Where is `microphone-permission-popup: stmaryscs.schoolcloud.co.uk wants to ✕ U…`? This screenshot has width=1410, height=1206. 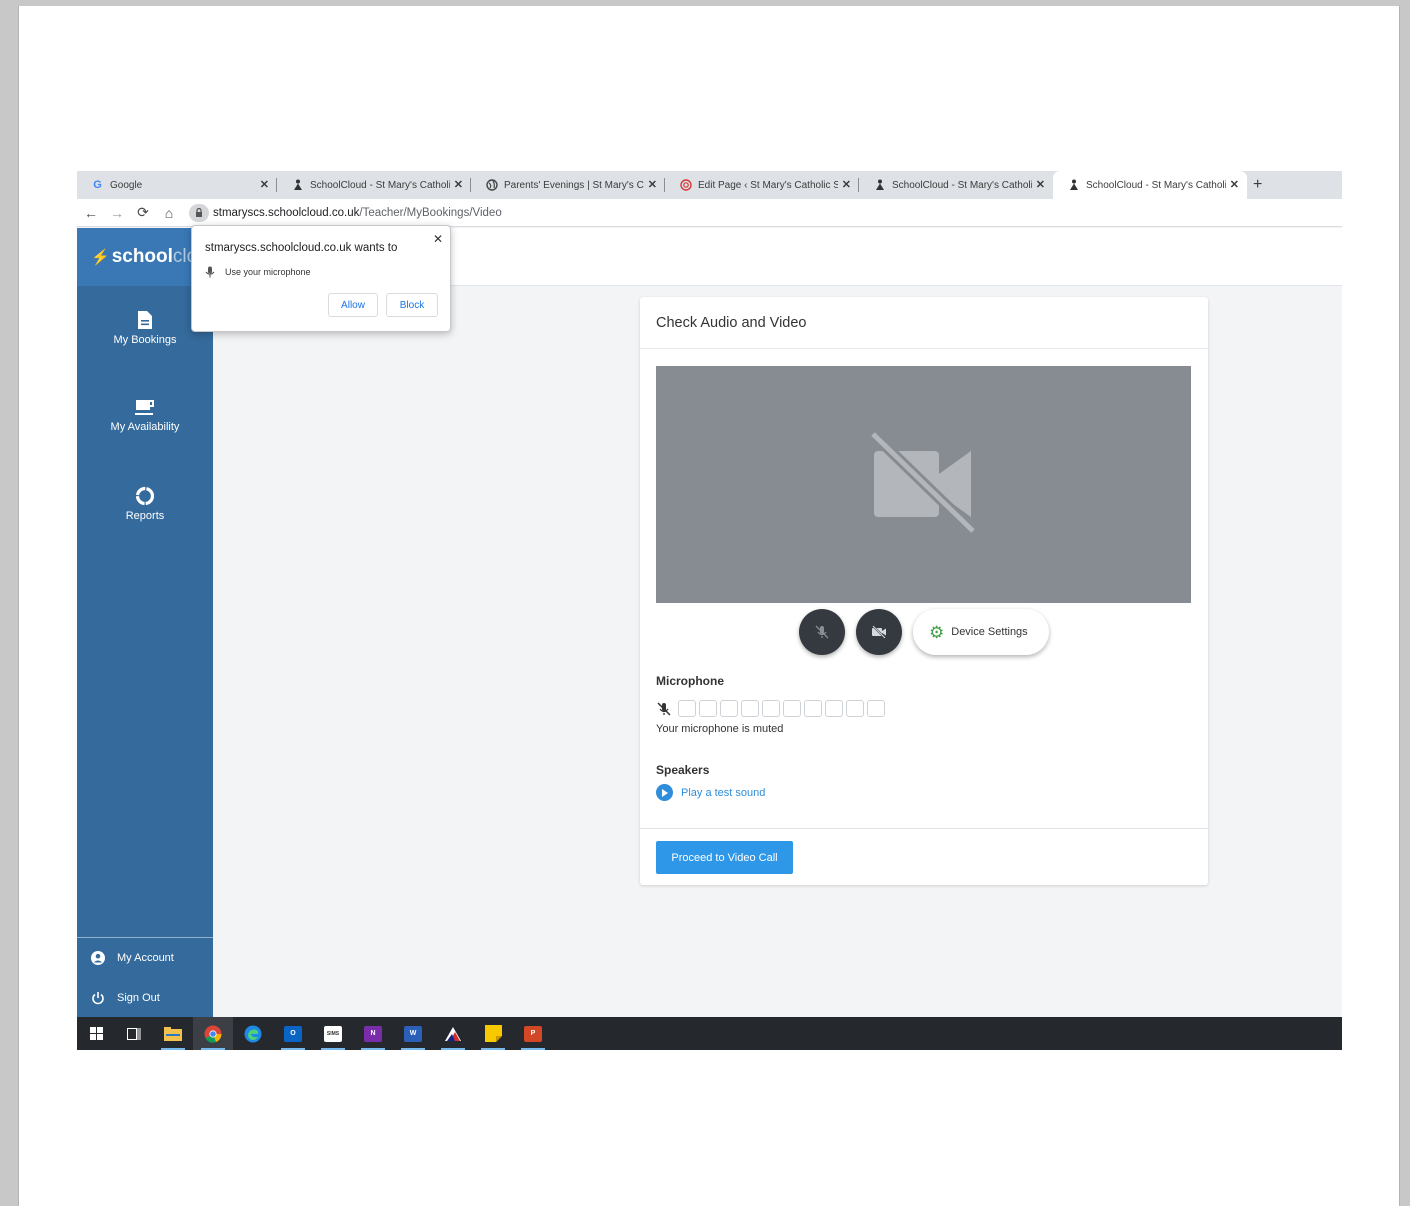 microphone-permission-popup: stmaryscs.schoolcloud.co.uk wants to ✕ U… is located at coordinates (321, 278).